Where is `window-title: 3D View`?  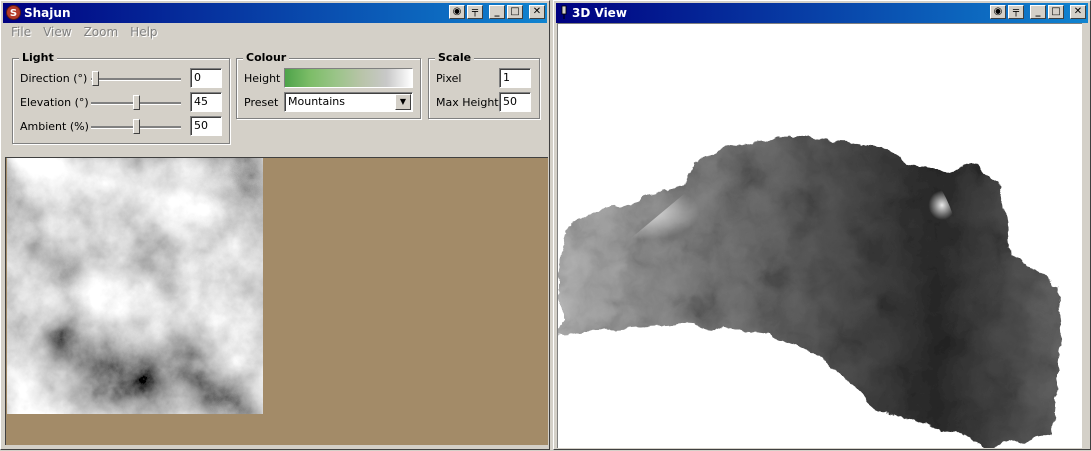
window-title: 3D View is located at coordinates (599, 13).